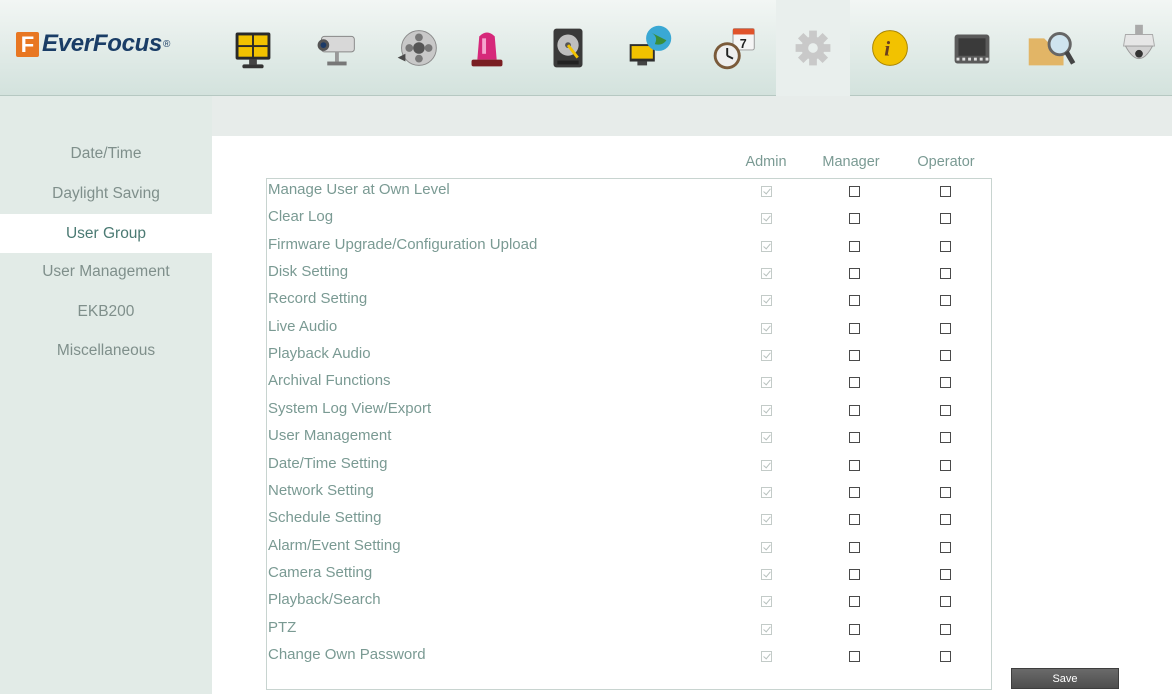 This screenshot has width=1172, height=694. What do you see at coordinates (106, 311) in the screenshot?
I see `sidebar-item-ekb200: EKB200` at bounding box center [106, 311].